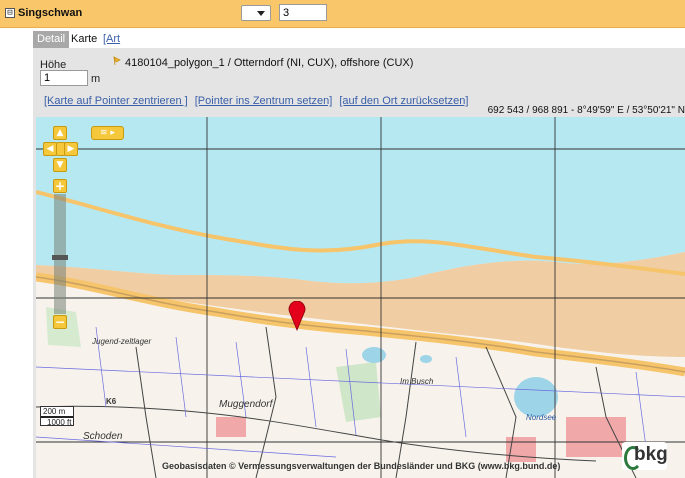  I want to click on schoden-label: Schoden, so click(103, 436).